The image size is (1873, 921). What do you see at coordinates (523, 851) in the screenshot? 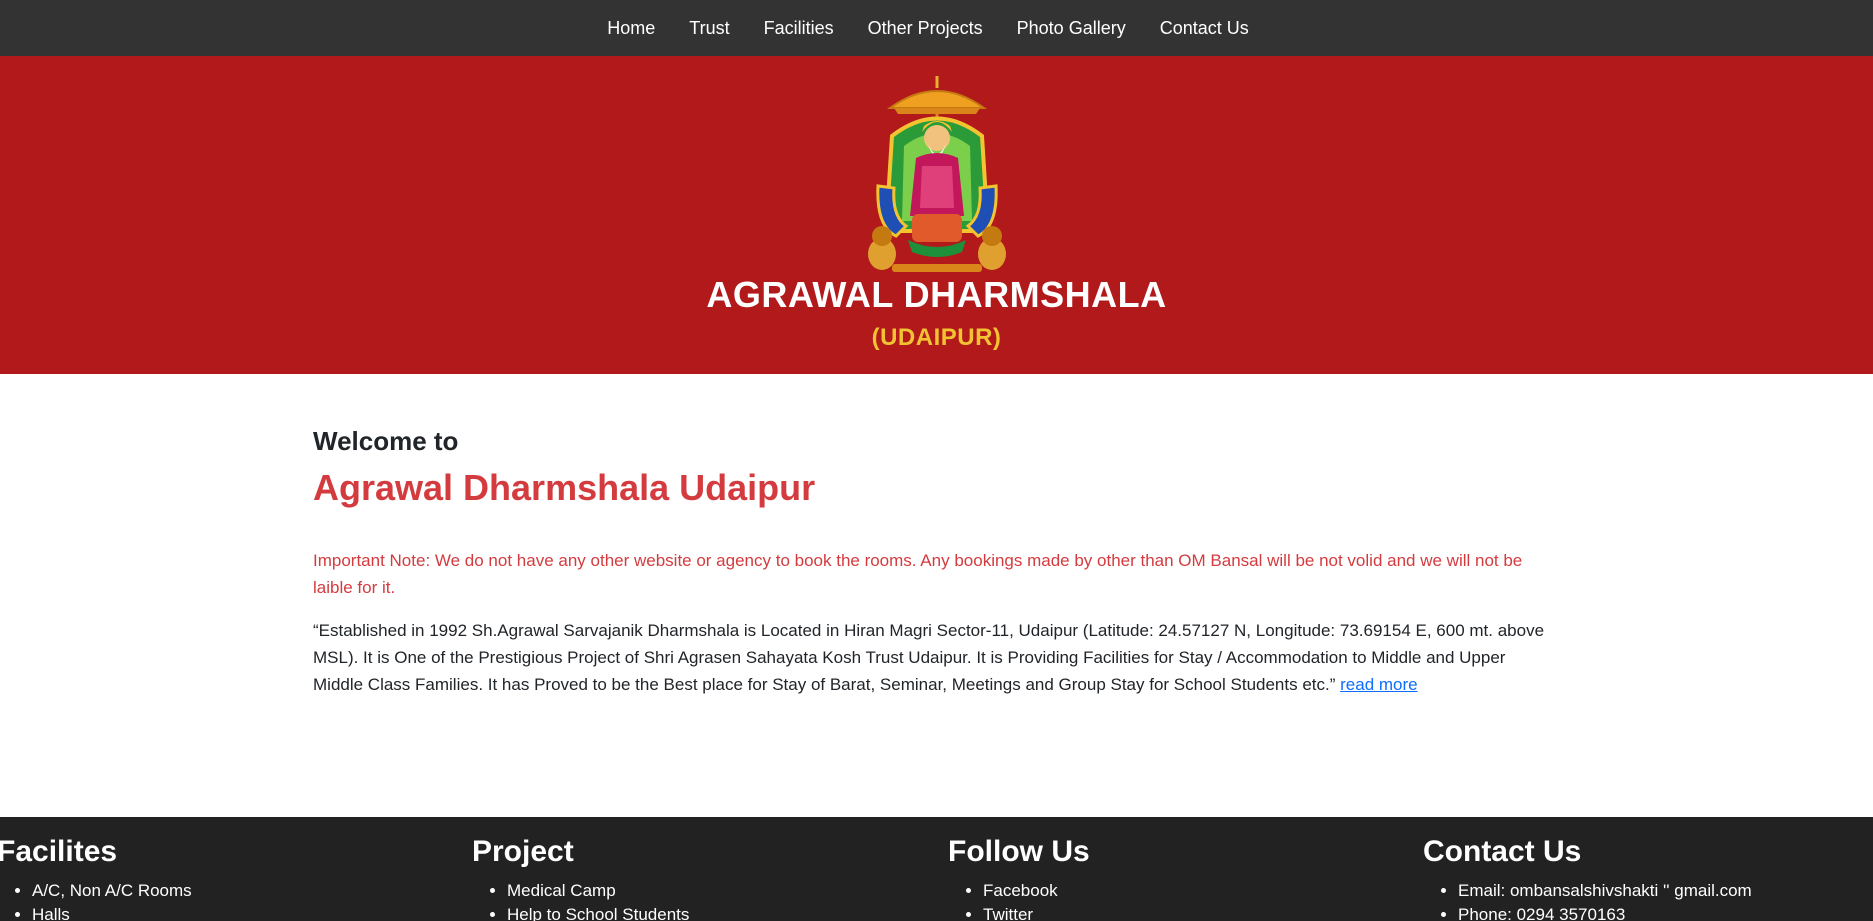
I see `footer-heading: Project` at bounding box center [523, 851].